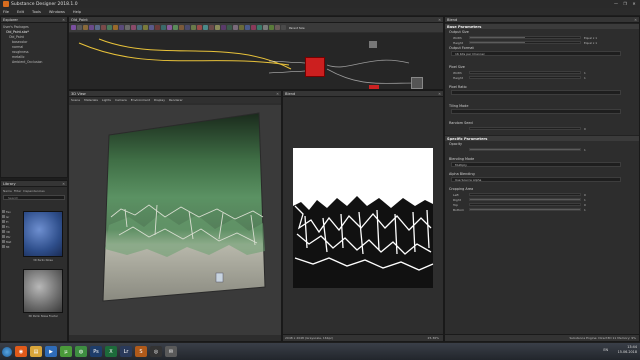 This screenshot has width=640, height=360. What do you see at coordinates (9, 246) in the screenshot?
I see `library-category: Mt` at bounding box center [9, 246].